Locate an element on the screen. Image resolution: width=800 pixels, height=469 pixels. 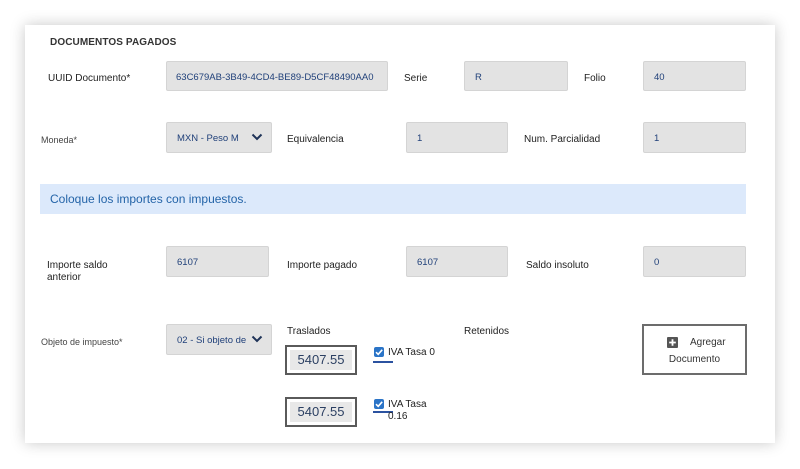
retenidos-label: Retenidos is located at coordinates (487, 331).